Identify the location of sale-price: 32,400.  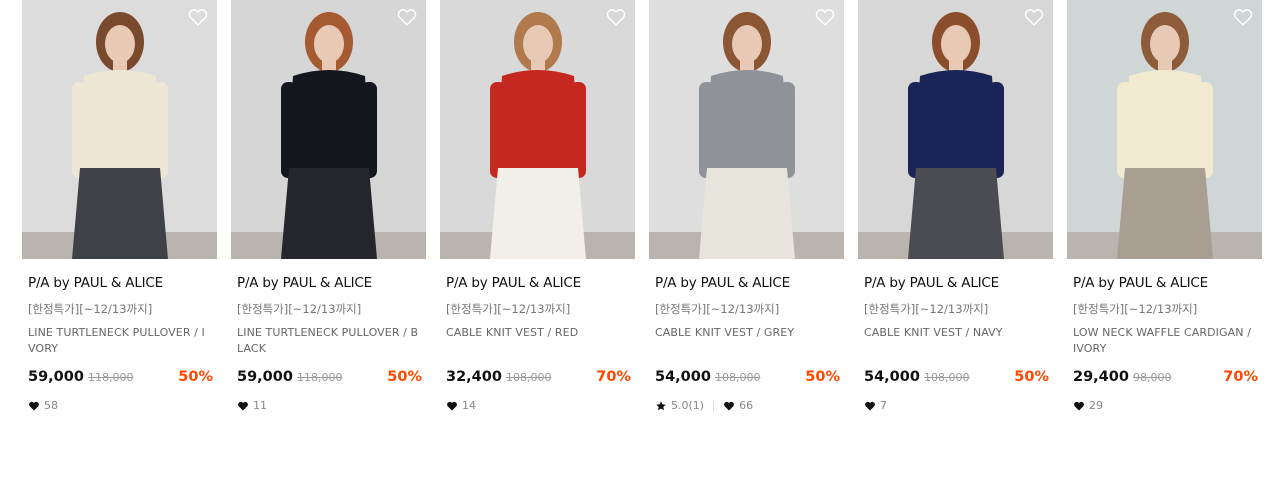
(474, 377).